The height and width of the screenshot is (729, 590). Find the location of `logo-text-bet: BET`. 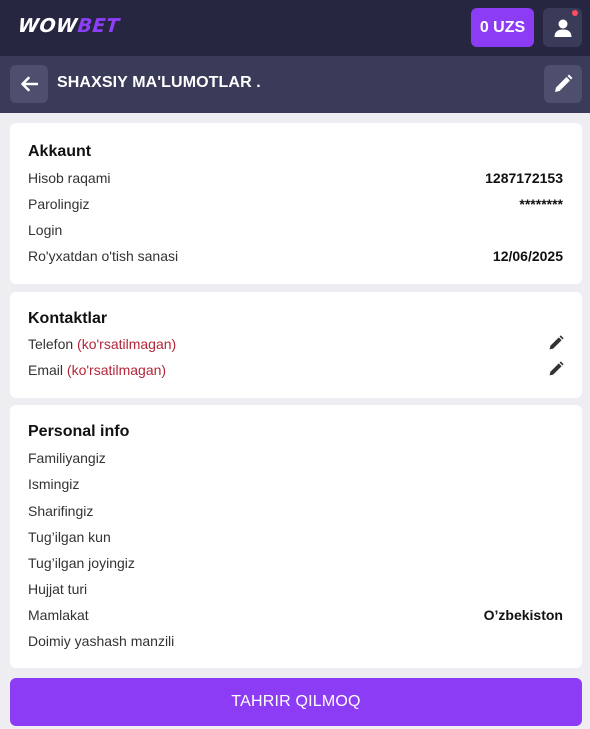

logo-text-bet: BET is located at coordinates (98, 26).